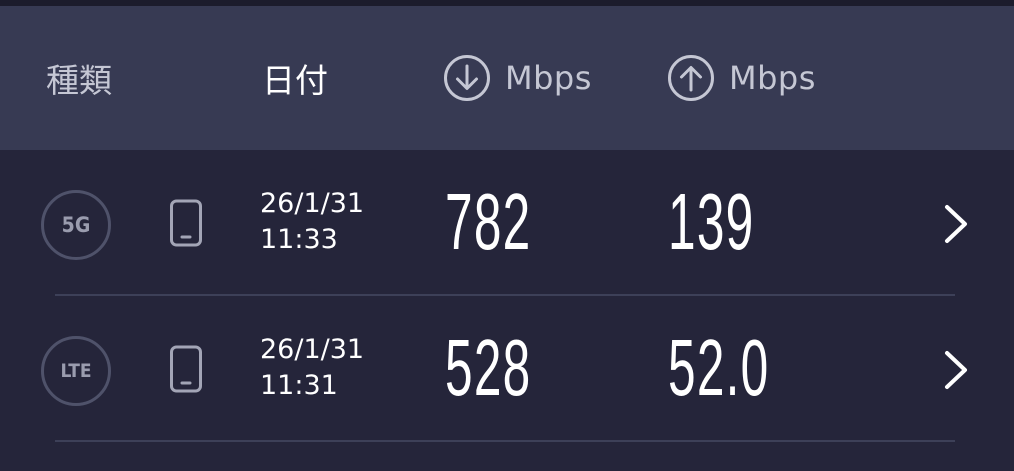  What do you see at coordinates (691, 78) in the screenshot?
I see `arrow-up-circle-icon` at bounding box center [691, 78].